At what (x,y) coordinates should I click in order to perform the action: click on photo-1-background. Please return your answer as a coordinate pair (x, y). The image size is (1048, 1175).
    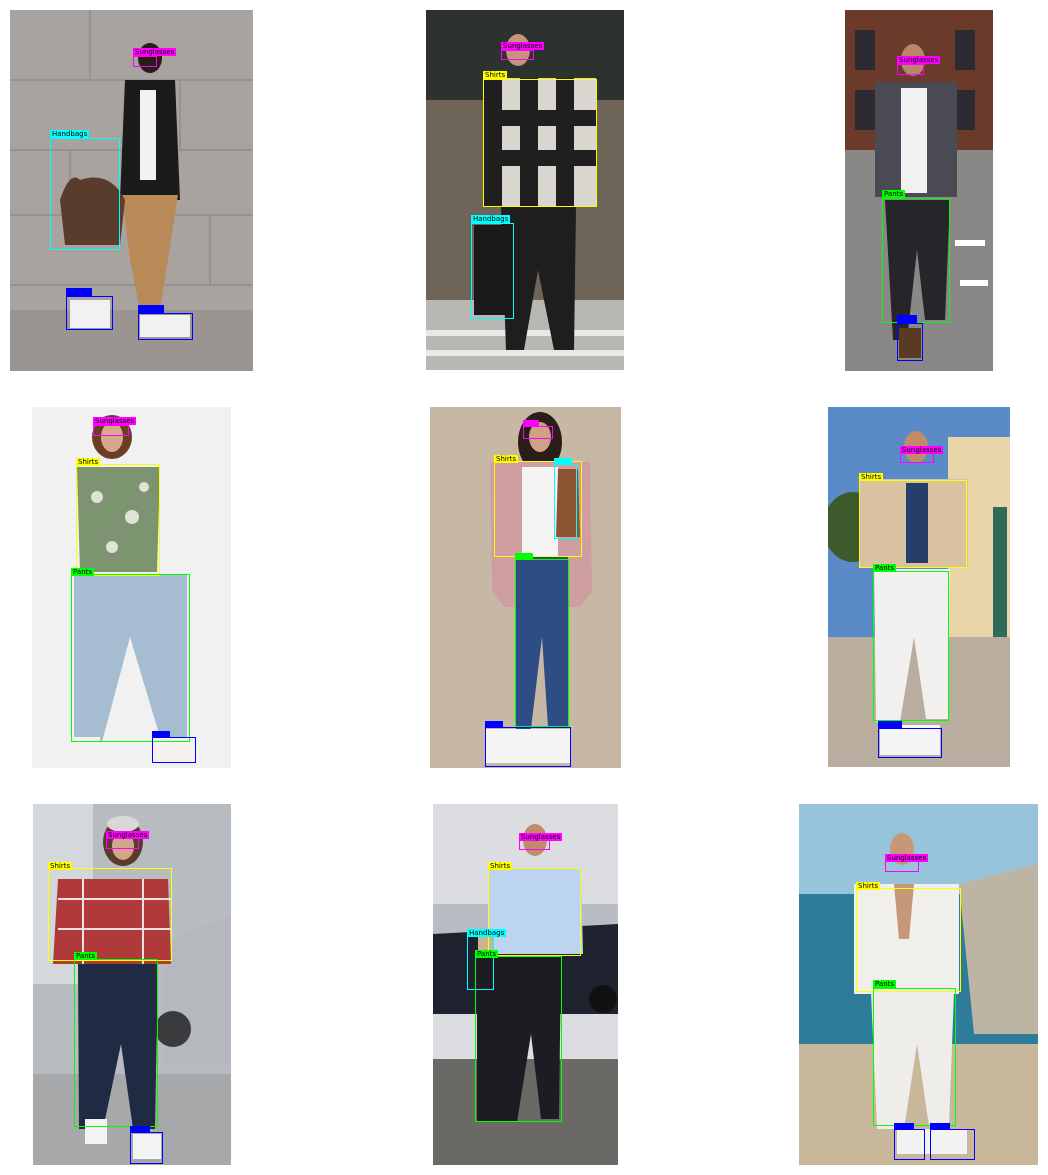
    Looking at the image, I should click on (131, 190).